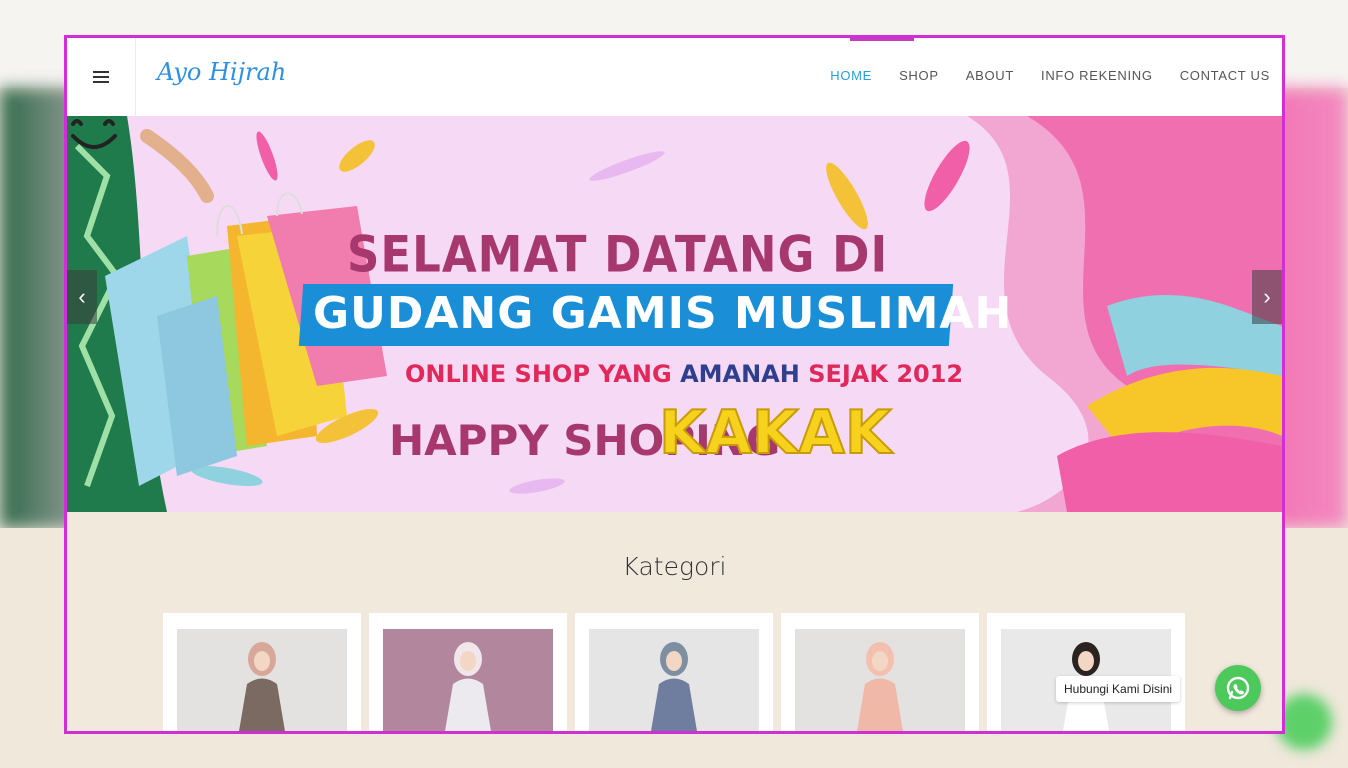 Image resolution: width=1348 pixels, height=768 pixels. I want to click on active-indicator, so click(882, 39).